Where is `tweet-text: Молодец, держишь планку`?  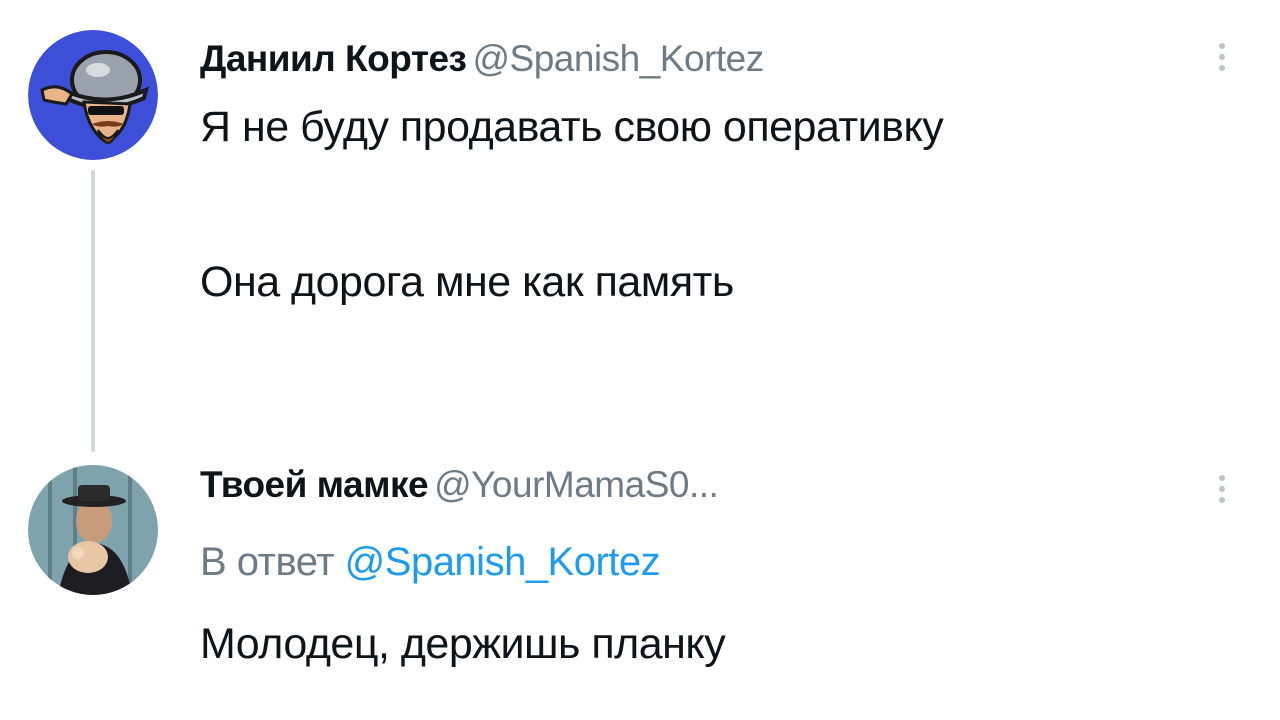
tweet-text: Молодец, держишь планку is located at coordinates (463, 644).